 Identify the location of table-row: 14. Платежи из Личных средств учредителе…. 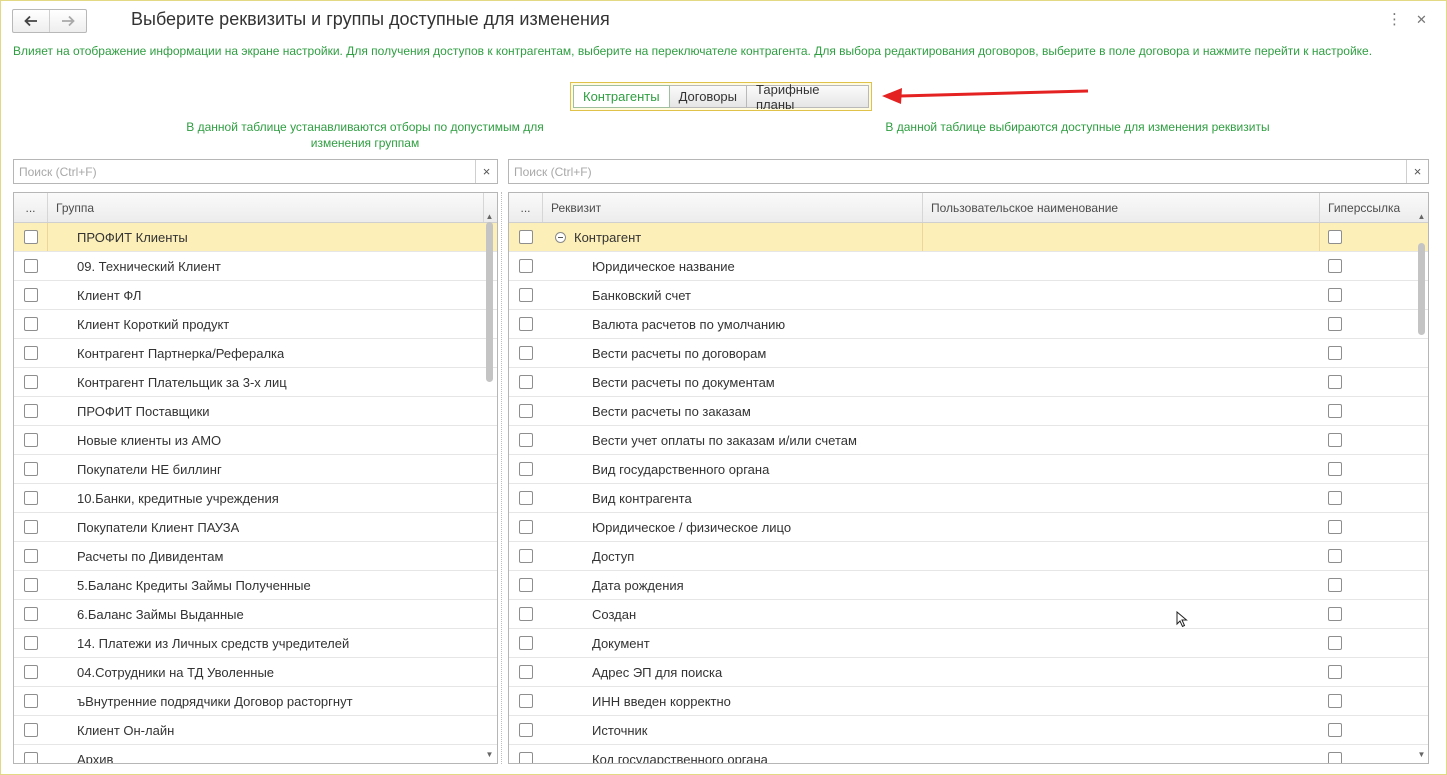
(255, 643).